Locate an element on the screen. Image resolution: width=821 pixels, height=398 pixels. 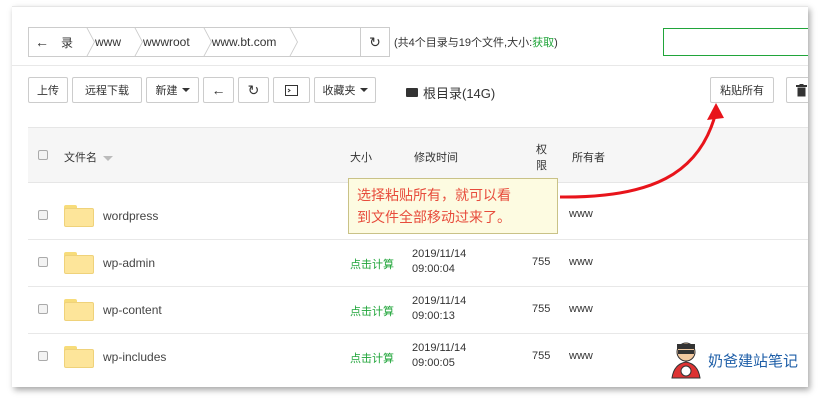
trash-icon is located at coordinates (801, 89).